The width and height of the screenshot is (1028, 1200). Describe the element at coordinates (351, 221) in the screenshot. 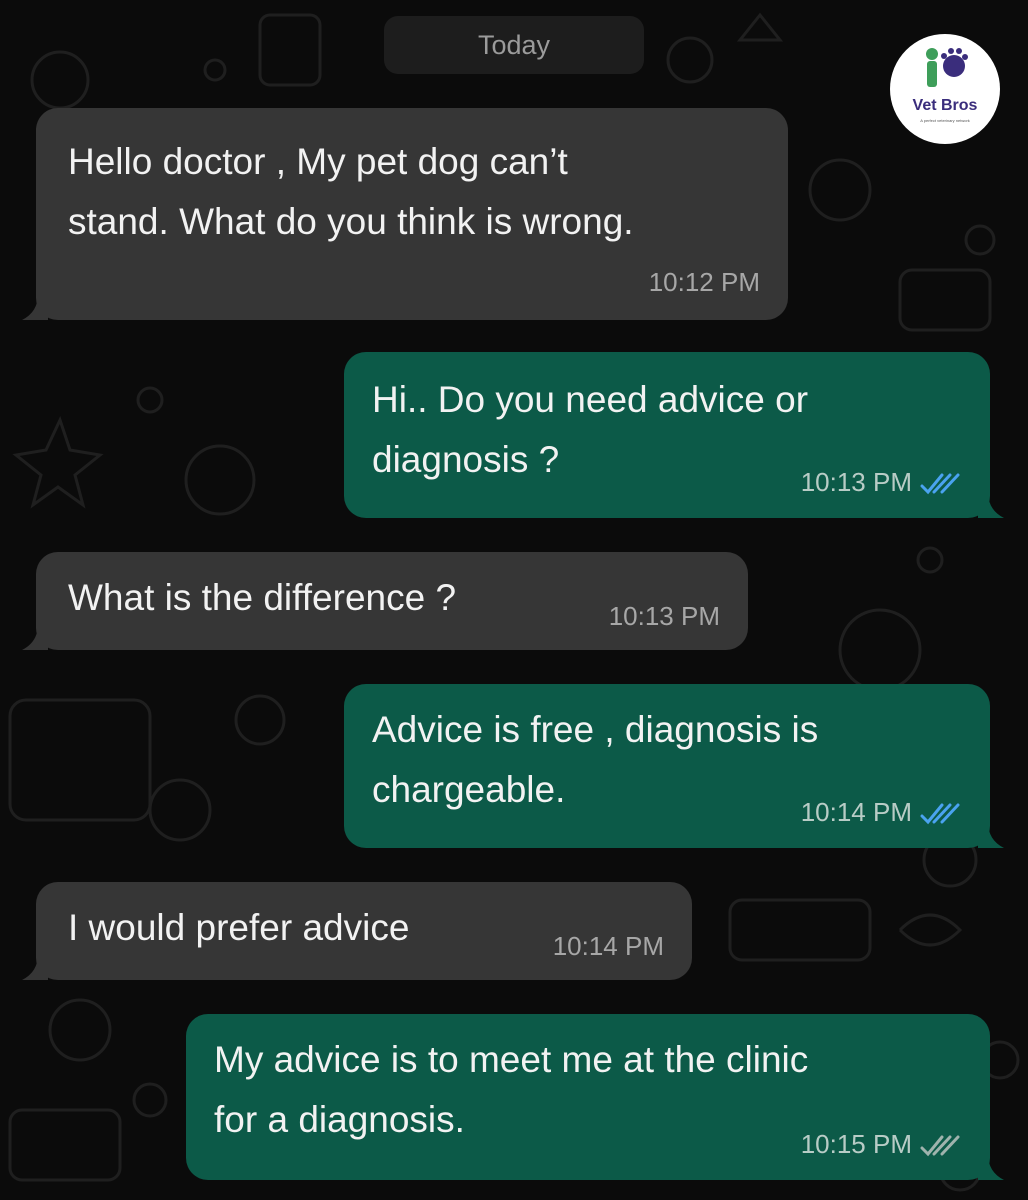

I see `message-line: stand. What do you think is wrong.` at that location.